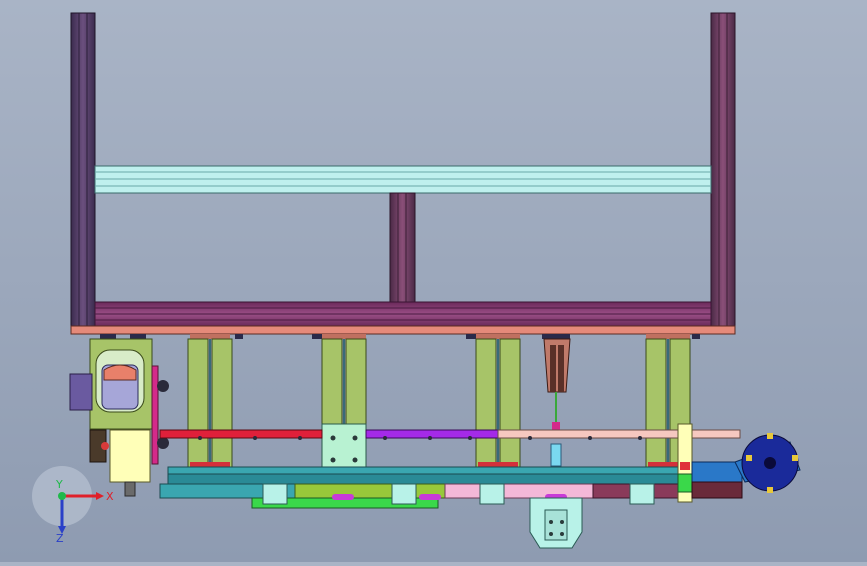 Image resolution: width=867 pixels, height=566 pixels. Describe the element at coordinates (73, 505) in the screenshot. I see `coordinate-triad: X Y Z` at that location.